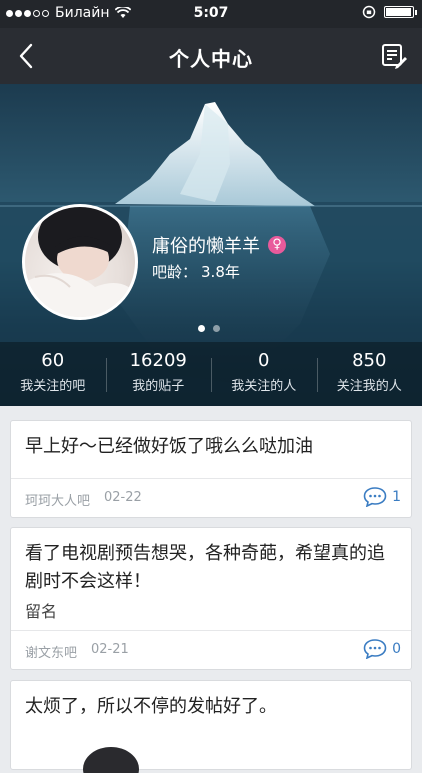  I want to click on edit-note-icon, so click(394, 56).